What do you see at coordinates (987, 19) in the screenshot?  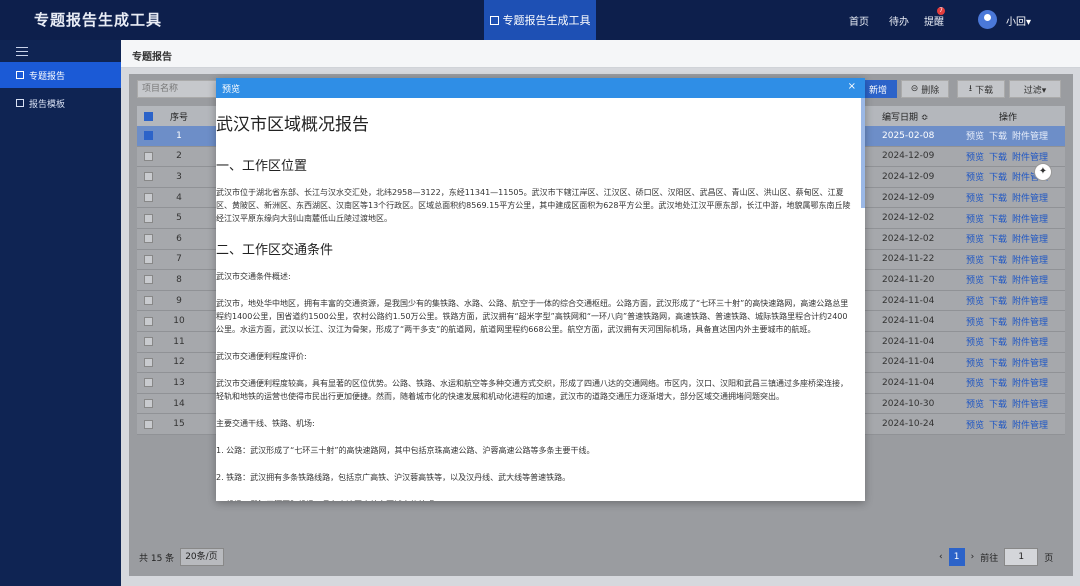 I see `avatar` at bounding box center [987, 19].